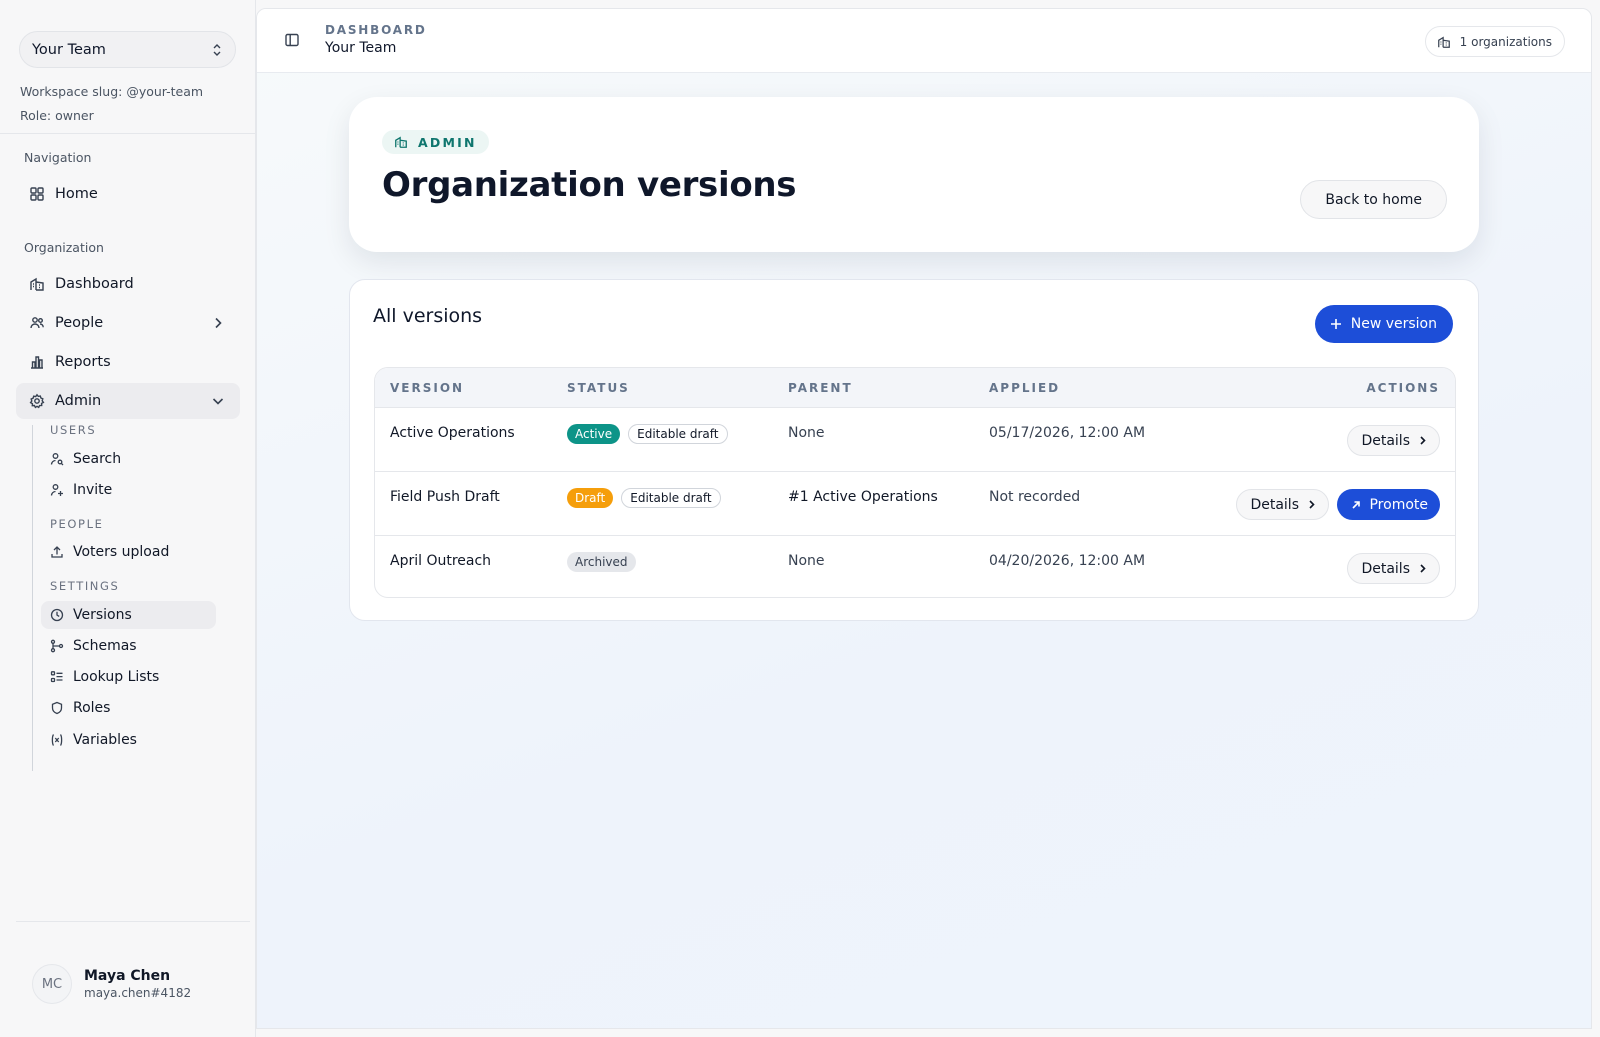  Describe the element at coordinates (128, 323) in the screenshot. I see `nav-item-people: People` at that location.